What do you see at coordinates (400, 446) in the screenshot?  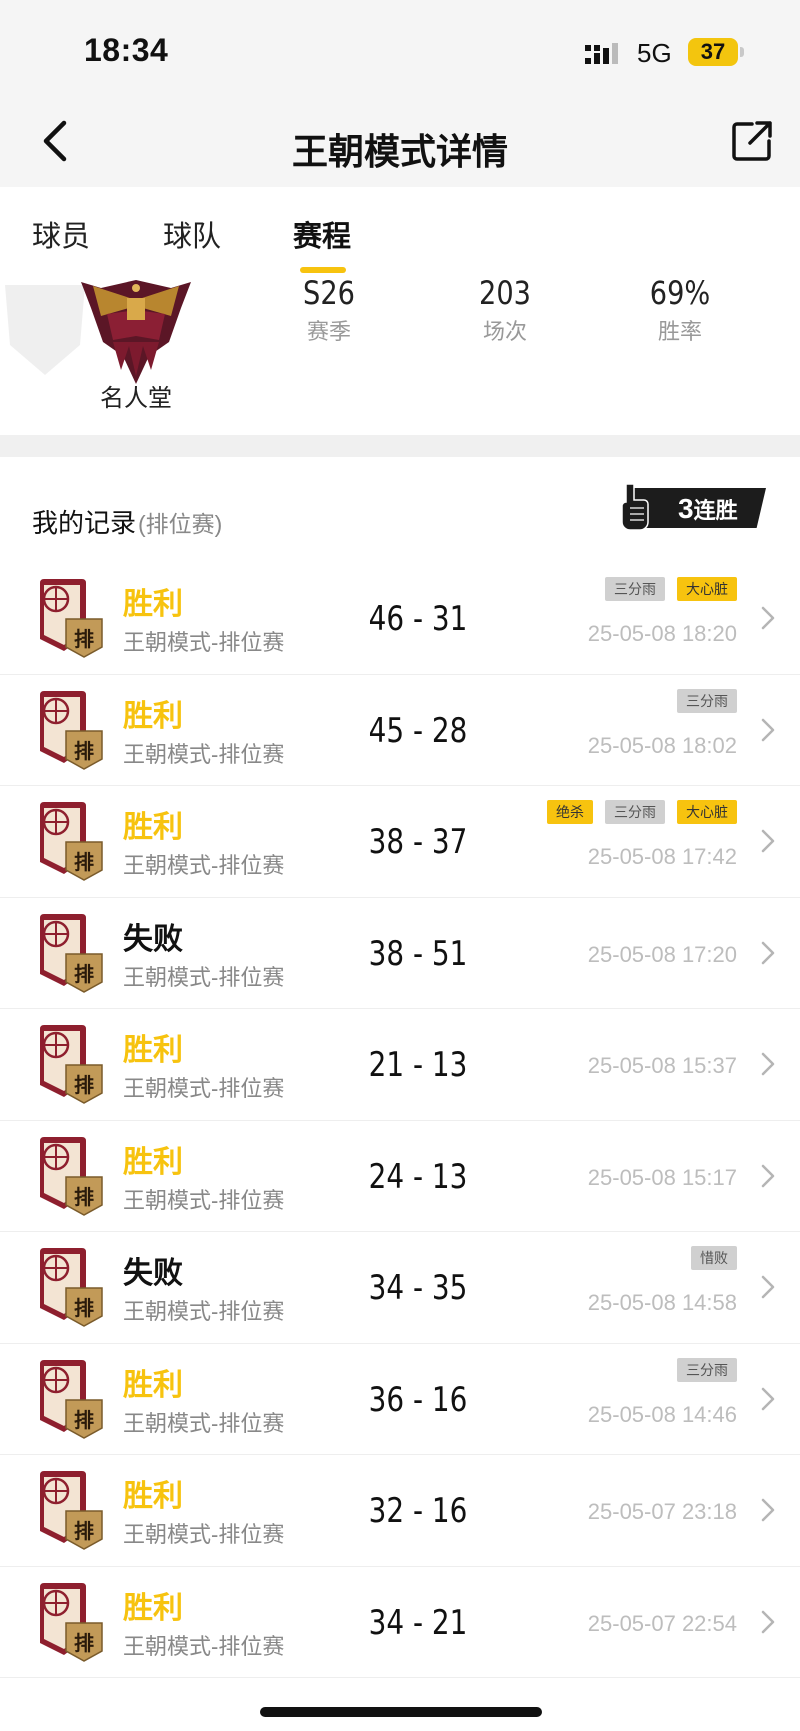 I see `section-divider` at bounding box center [400, 446].